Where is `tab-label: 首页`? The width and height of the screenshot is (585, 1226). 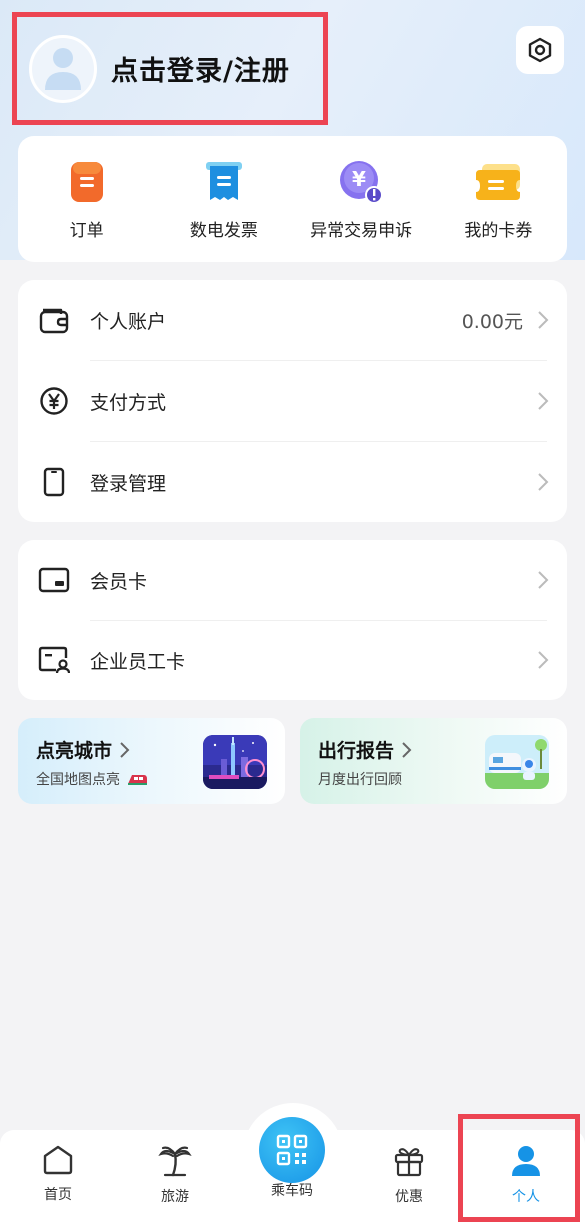 tab-label: 首页 is located at coordinates (58, 1195).